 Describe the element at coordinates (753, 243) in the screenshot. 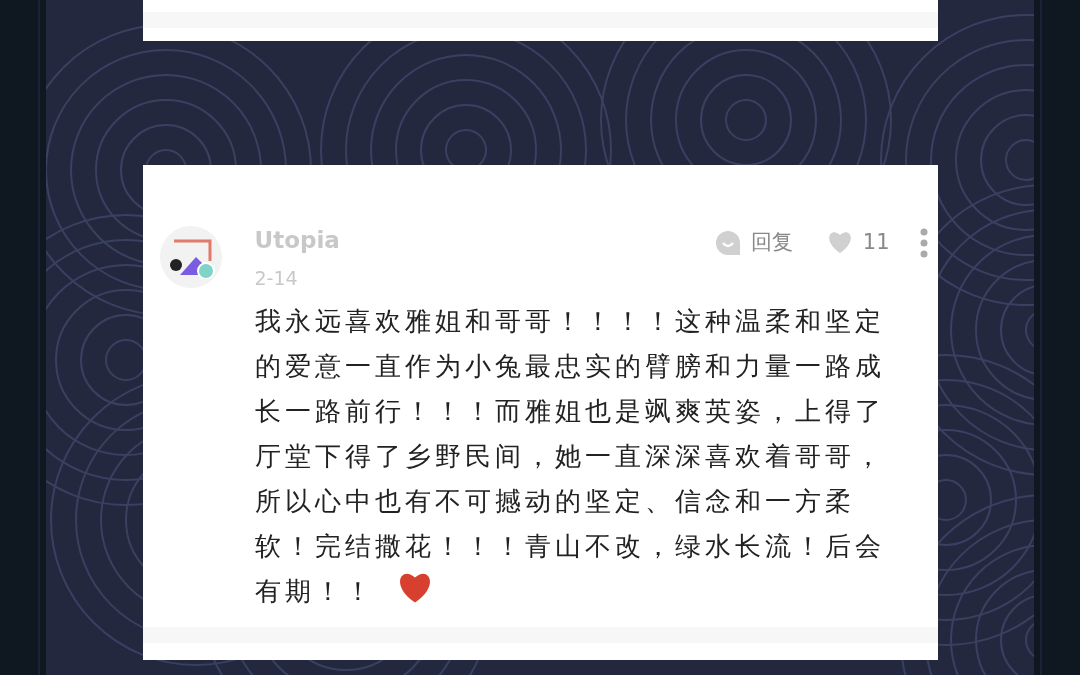

I see `reply-button: 回复` at that location.